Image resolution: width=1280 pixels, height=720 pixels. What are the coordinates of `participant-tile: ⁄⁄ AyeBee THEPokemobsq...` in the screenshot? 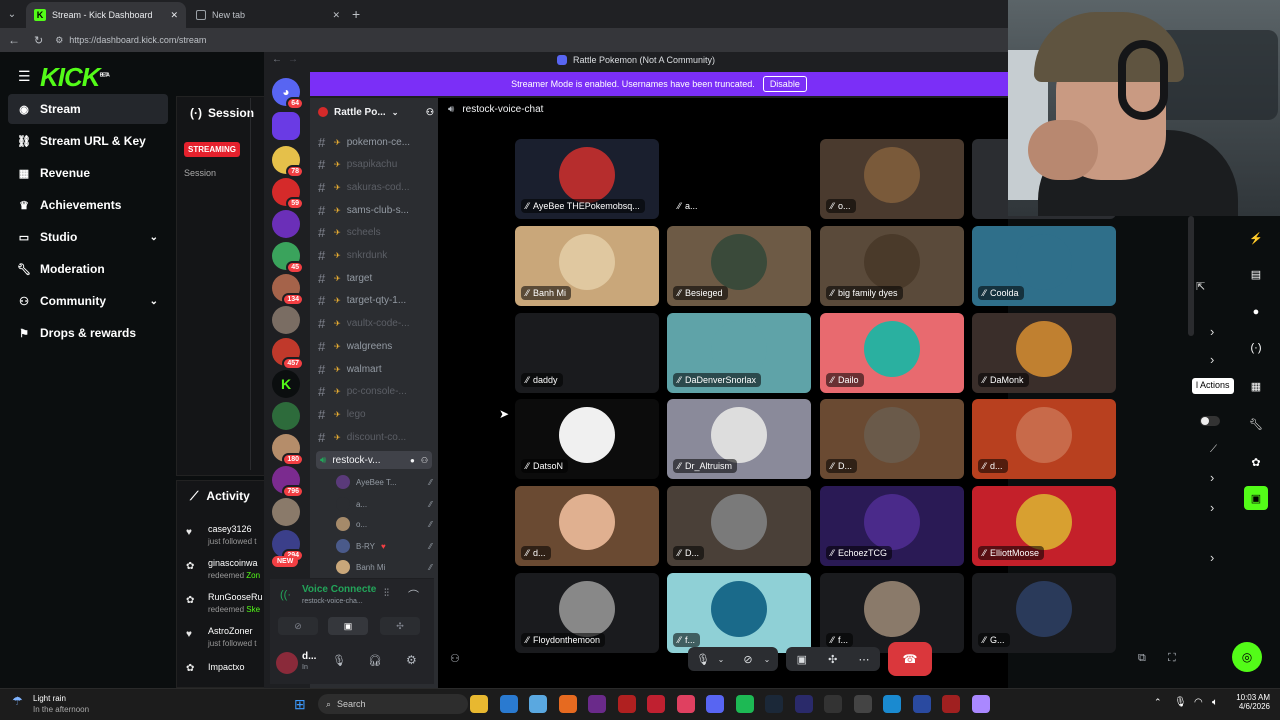 It's located at (587, 179).